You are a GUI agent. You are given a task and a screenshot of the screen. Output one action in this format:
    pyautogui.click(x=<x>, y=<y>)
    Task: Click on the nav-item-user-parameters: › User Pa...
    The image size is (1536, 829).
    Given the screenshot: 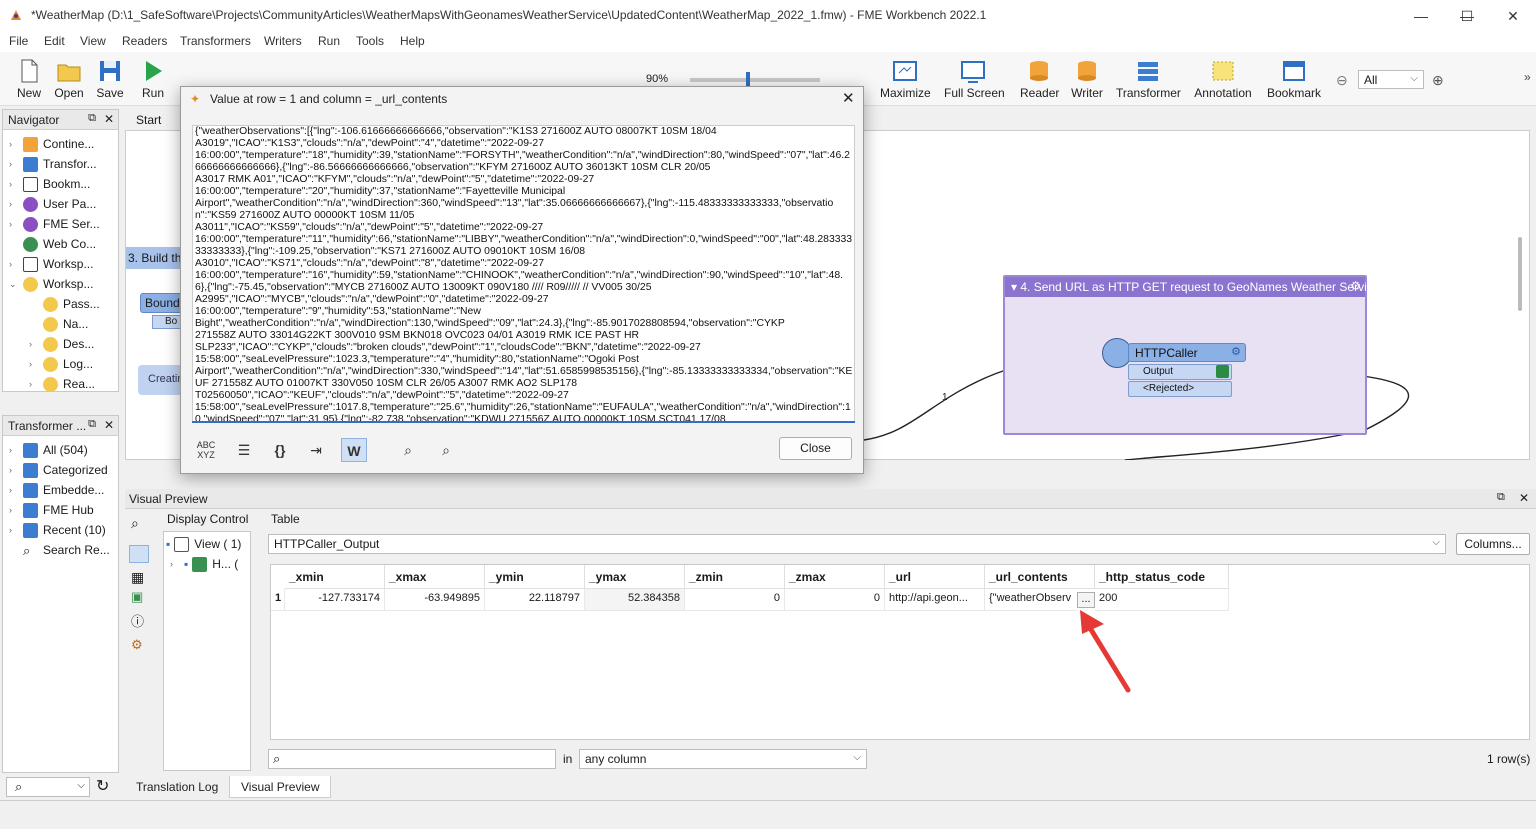 What is the action you would take?
    pyautogui.click(x=52, y=204)
    